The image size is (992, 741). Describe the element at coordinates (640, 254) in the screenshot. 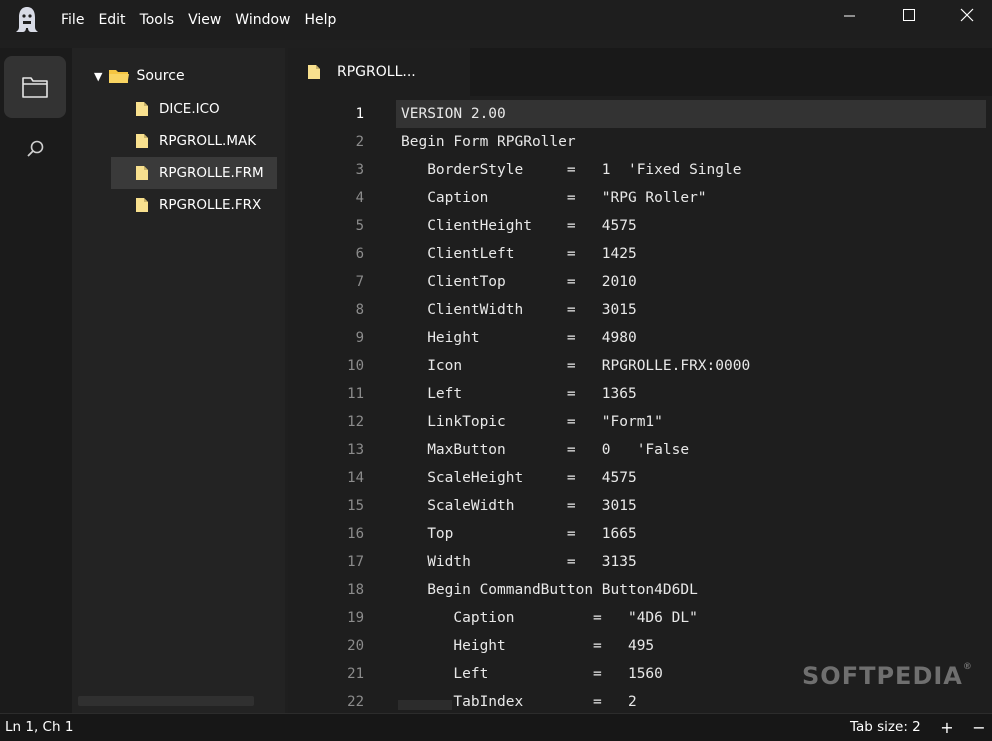

I see `code-line: 6 ClientLeft = 1425` at that location.